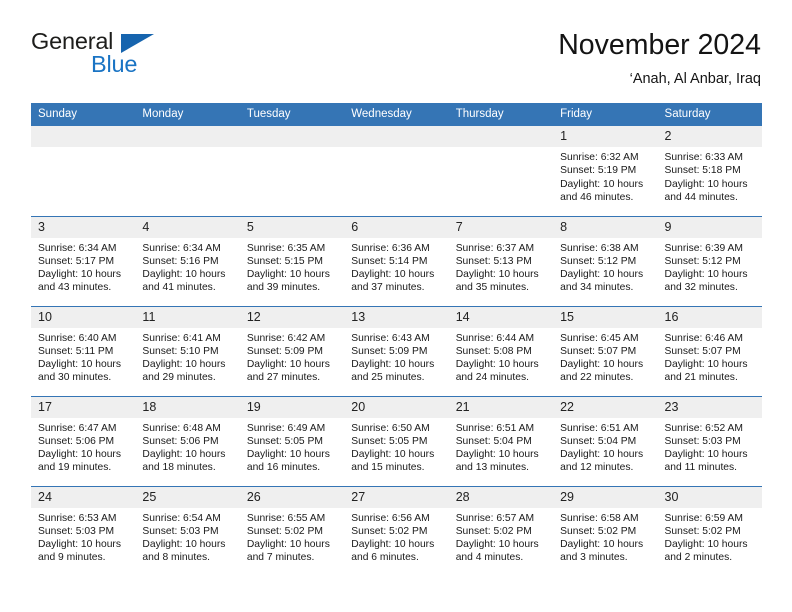 This screenshot has height=612, width=792. What do you see at coordinates (286, 428) in the screenshot?
I see `sunrise-text: Sunrise: 6:49 AM` at bounding box center [286, 428].